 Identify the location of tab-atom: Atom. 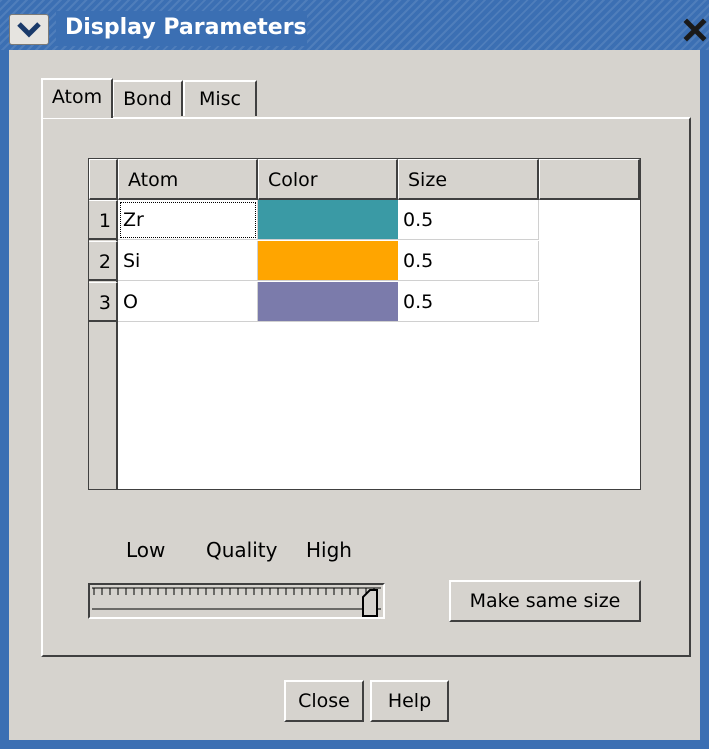
(77, 98).